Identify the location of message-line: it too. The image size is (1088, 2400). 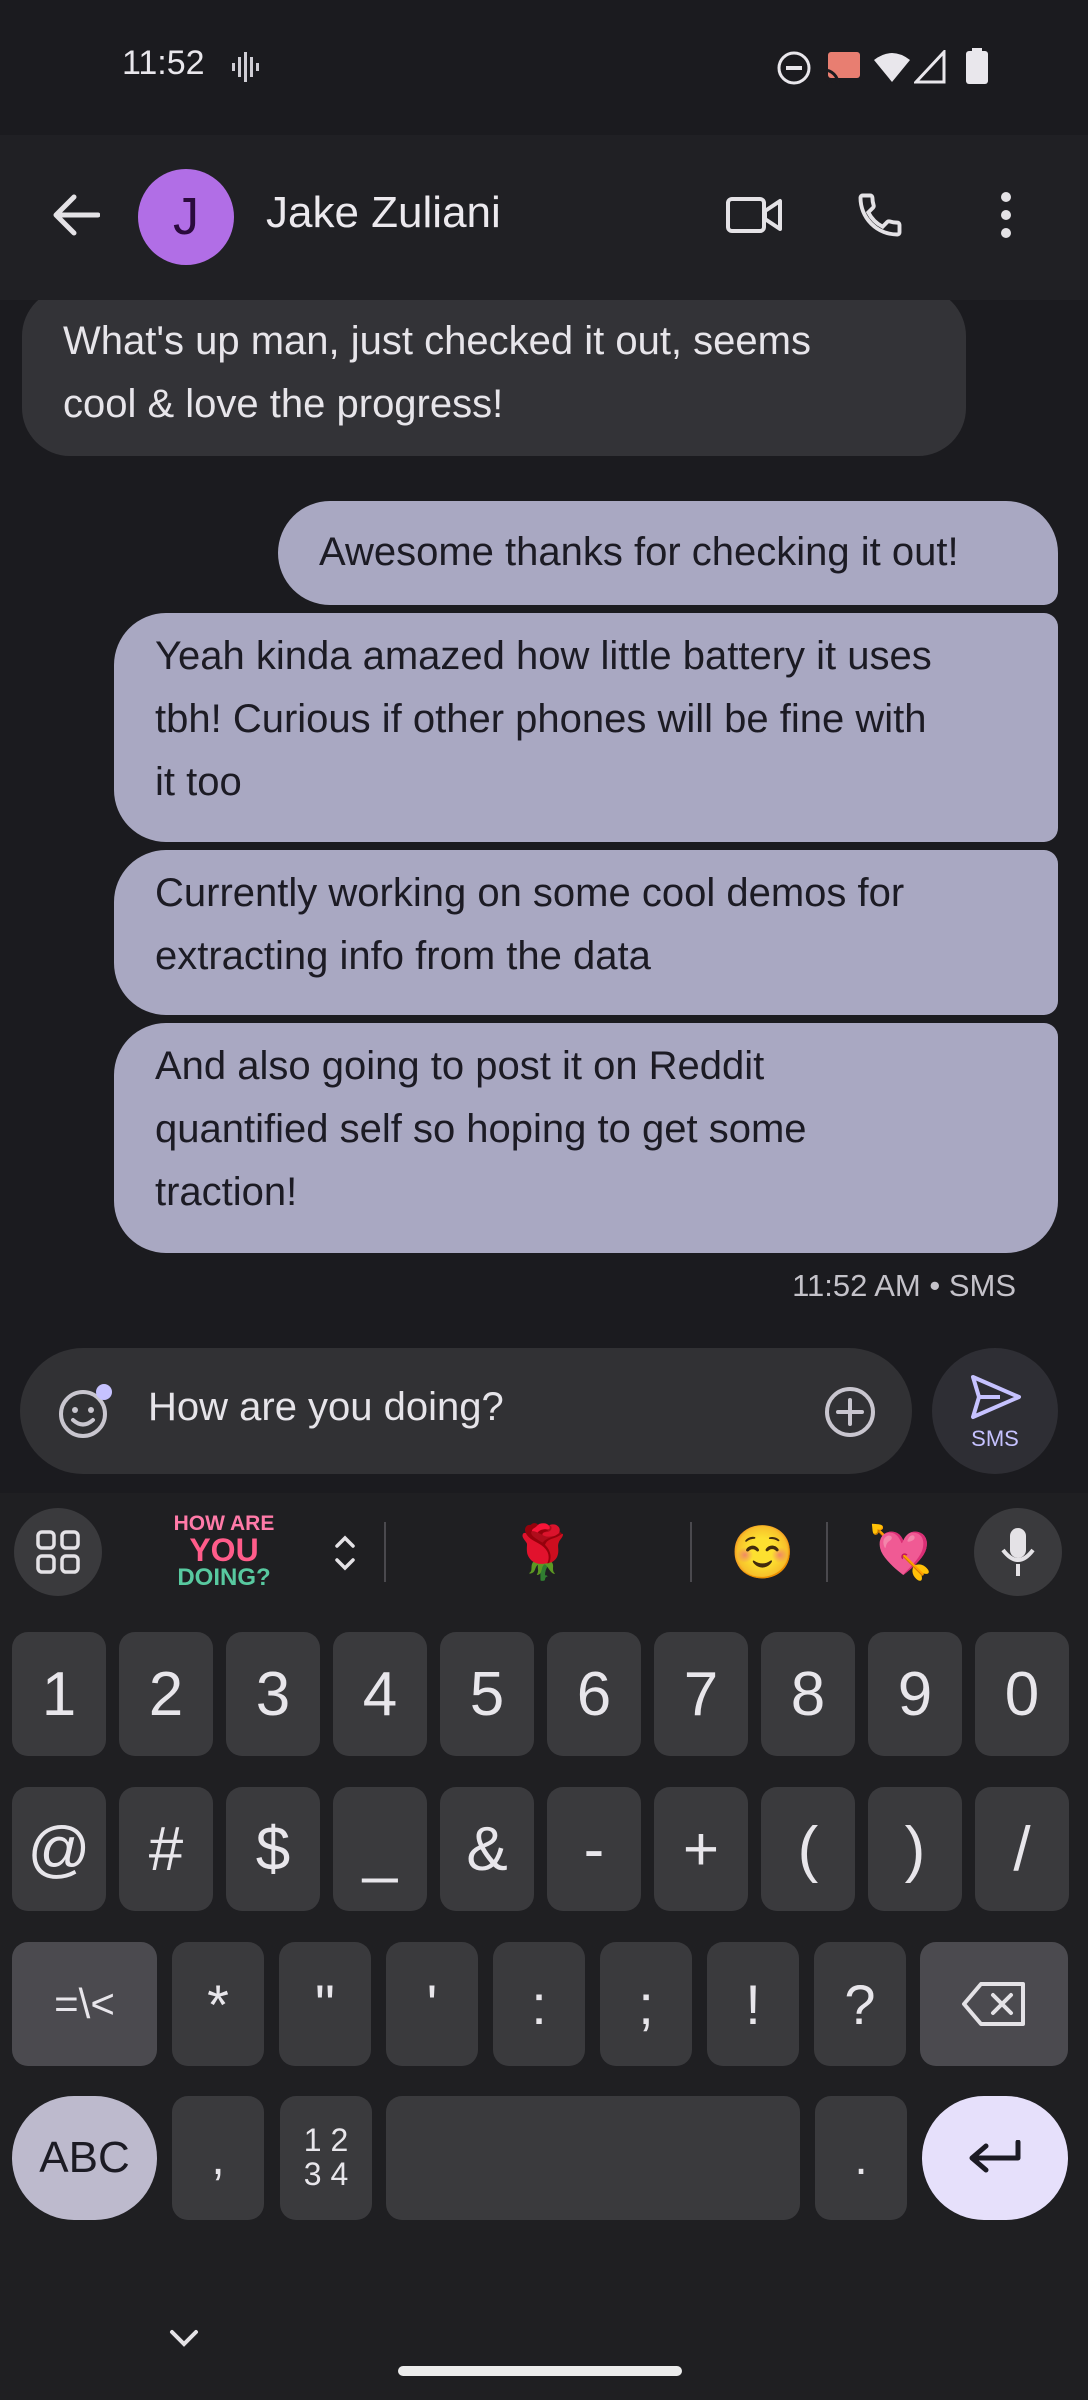
(198, 782).